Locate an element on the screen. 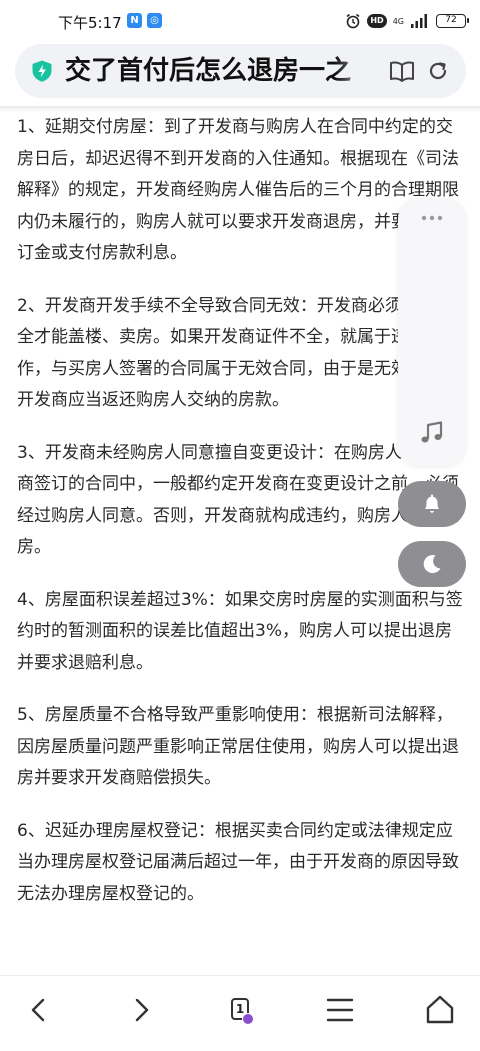 The image size is (480, 1051). bottom-navigation: 1 is located at coordinates (240, 1013).